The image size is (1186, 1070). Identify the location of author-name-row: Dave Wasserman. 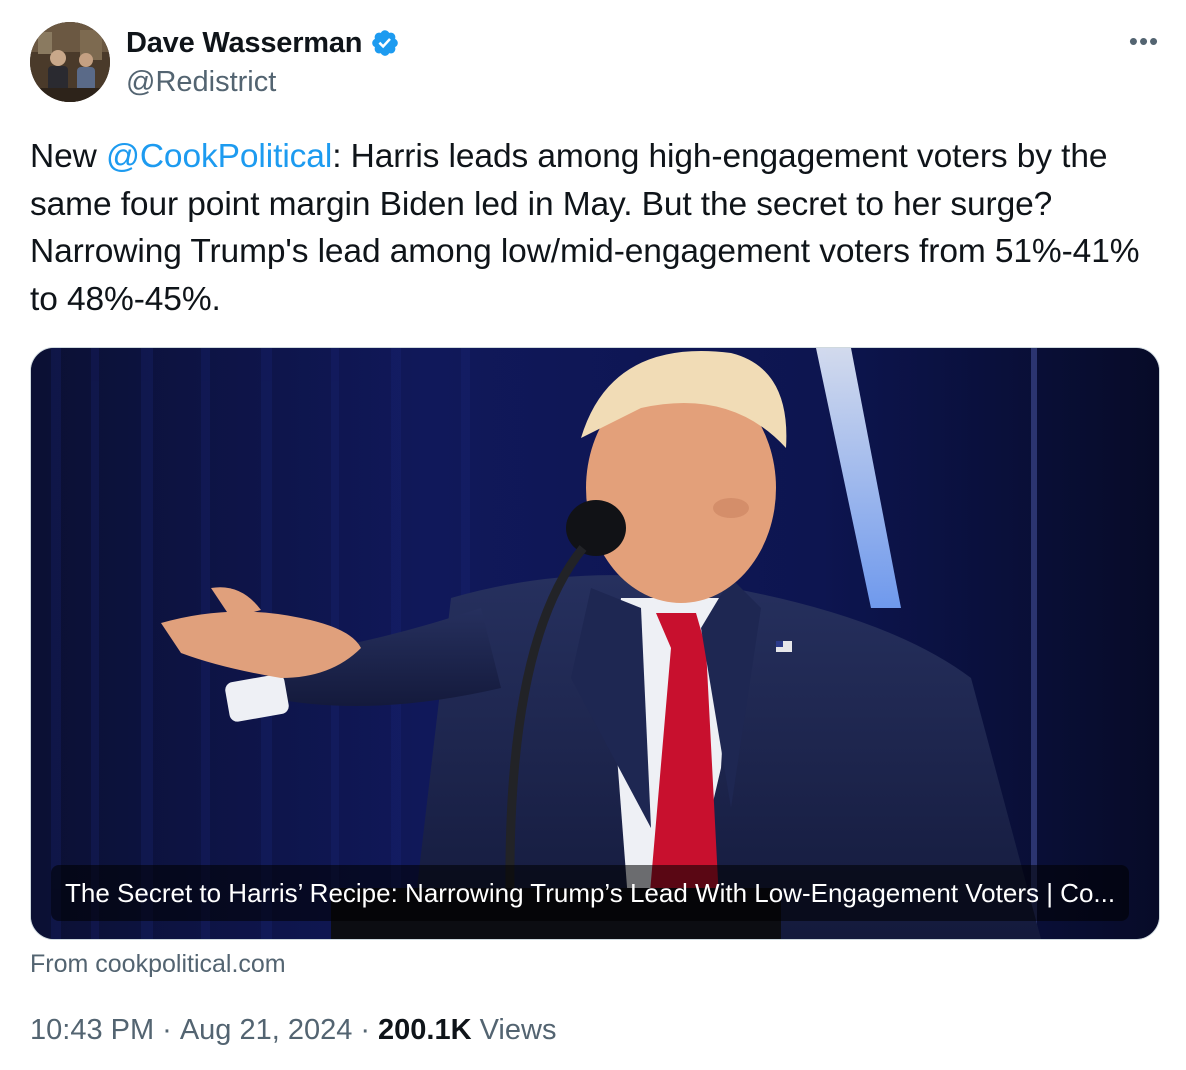
(263, 43).